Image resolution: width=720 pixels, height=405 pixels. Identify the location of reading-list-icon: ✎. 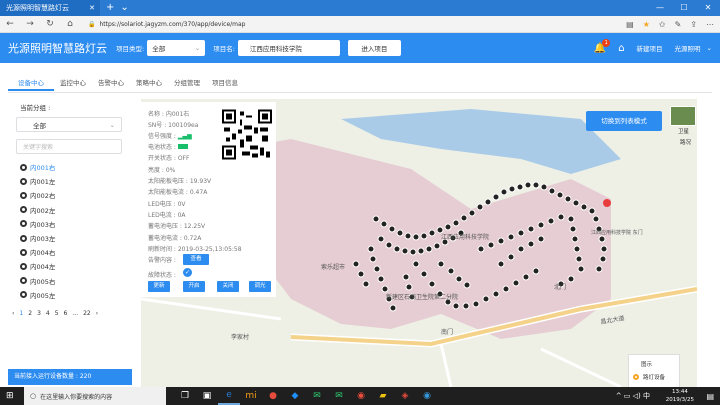
(678, 24).